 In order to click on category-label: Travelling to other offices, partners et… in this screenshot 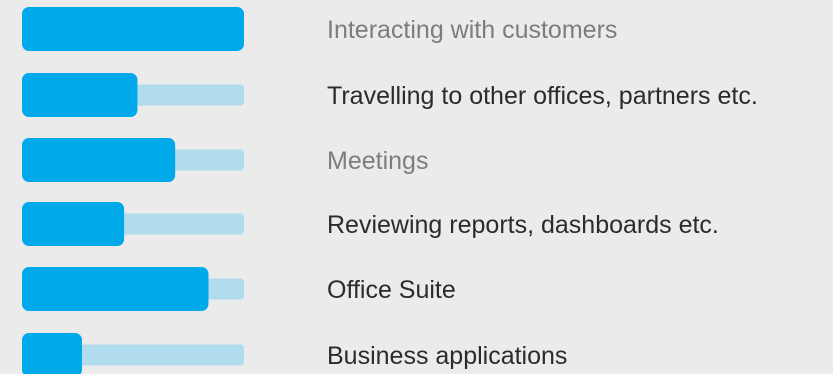, I will do `click(542, 96)`.